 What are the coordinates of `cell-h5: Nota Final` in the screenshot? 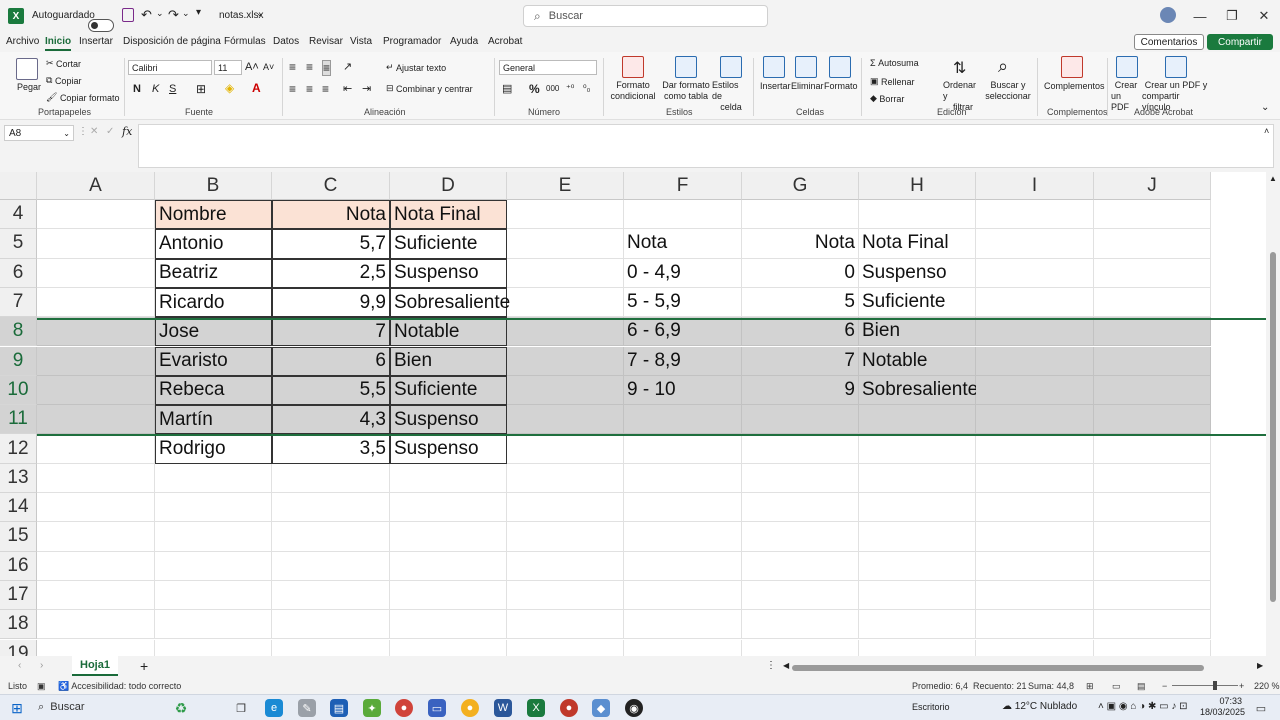 It's located at (917, 244).